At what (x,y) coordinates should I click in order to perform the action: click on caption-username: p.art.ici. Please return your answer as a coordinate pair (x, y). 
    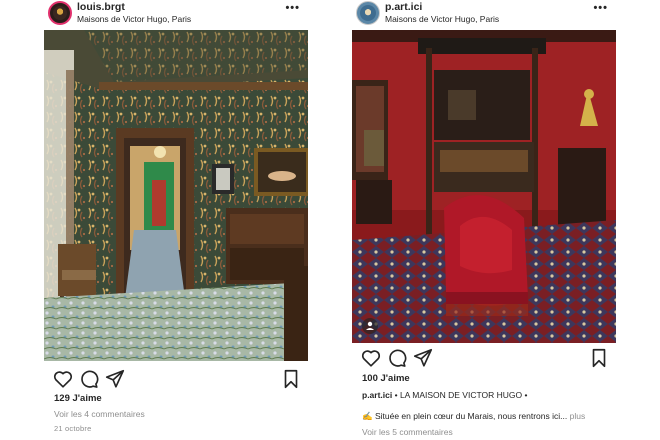
    Looking at the image, I should click on (377, 395).